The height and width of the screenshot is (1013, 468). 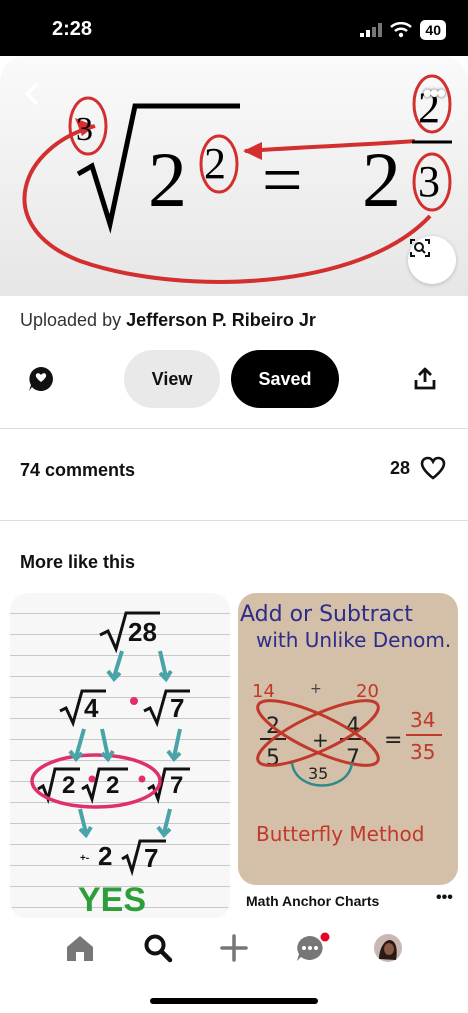 What do you see at coordinates (167, 179) in the screenshot?
I see `root-base: 2` at bounding box center [167, 179].